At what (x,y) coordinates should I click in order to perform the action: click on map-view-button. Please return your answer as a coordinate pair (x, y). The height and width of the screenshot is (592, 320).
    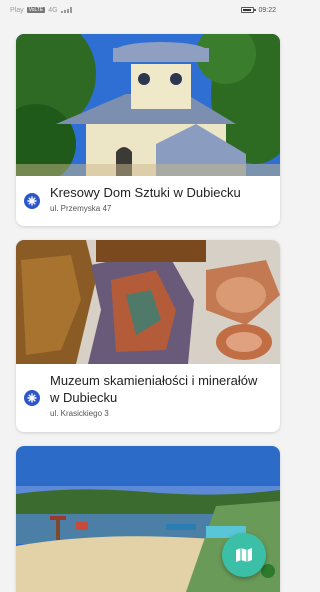
    Looking at the image, I should click on (244, 555).